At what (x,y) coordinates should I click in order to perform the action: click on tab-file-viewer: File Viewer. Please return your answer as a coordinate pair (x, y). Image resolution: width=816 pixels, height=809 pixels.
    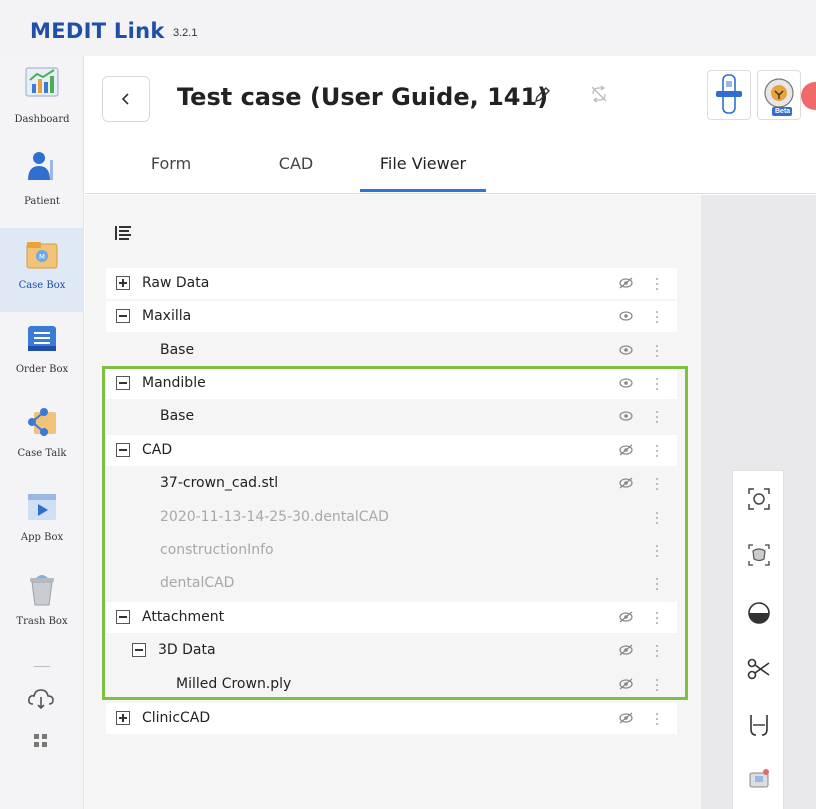
    Looking at the image, I should click on (423, 173).